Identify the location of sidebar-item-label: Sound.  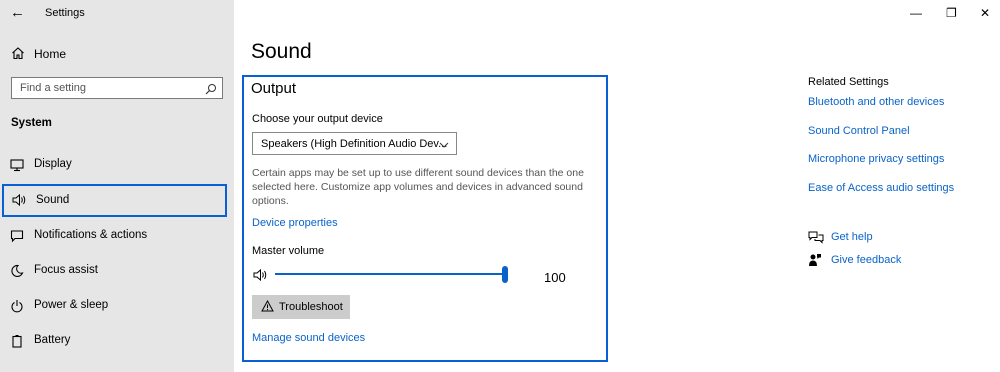
(53, 200).